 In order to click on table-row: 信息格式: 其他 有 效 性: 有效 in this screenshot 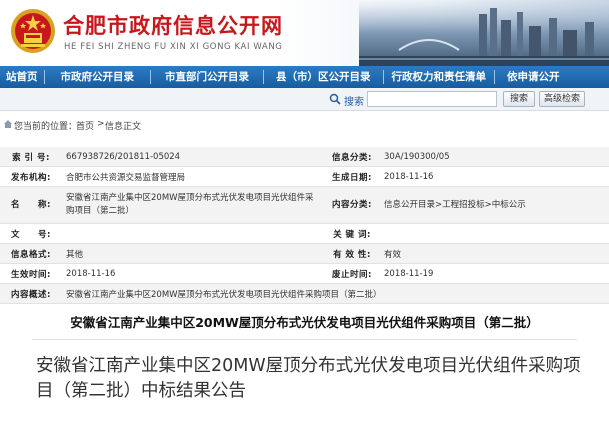, I will do `click(304, 253)`.